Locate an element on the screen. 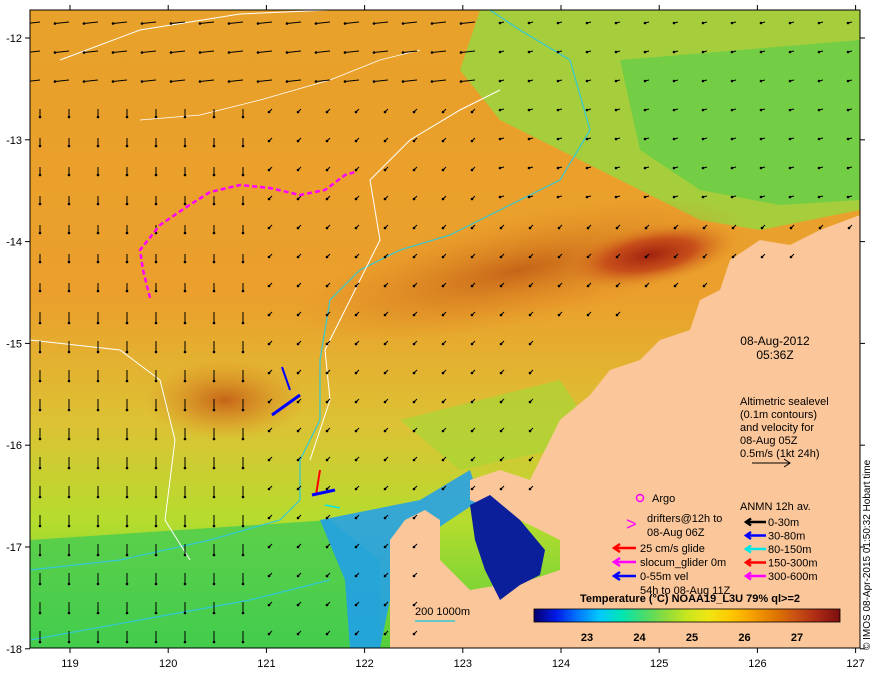 Image resolution: width=880 pixels, height=685 pixels. anmn-label: 80-150m is located at coordinates (789, 550).